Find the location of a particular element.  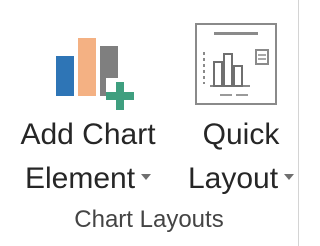

quick-layout-label-line1: Quick is located at coordinates (241, 134).